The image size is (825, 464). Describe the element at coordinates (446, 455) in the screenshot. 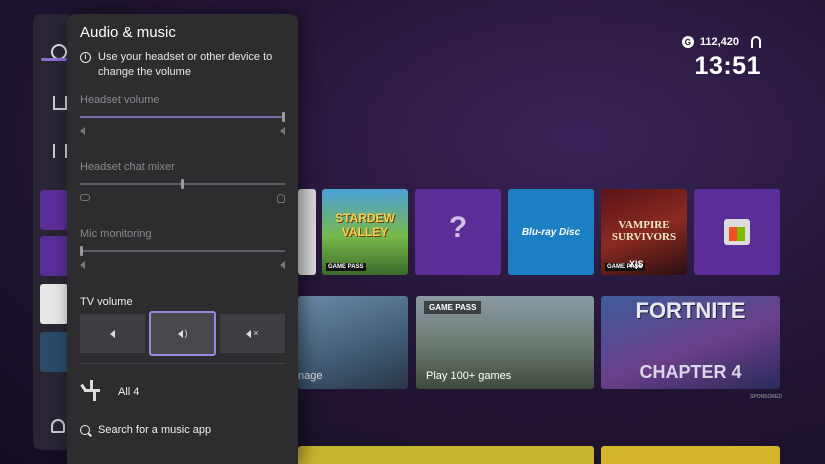

I see `tile-row3-left` at that location.